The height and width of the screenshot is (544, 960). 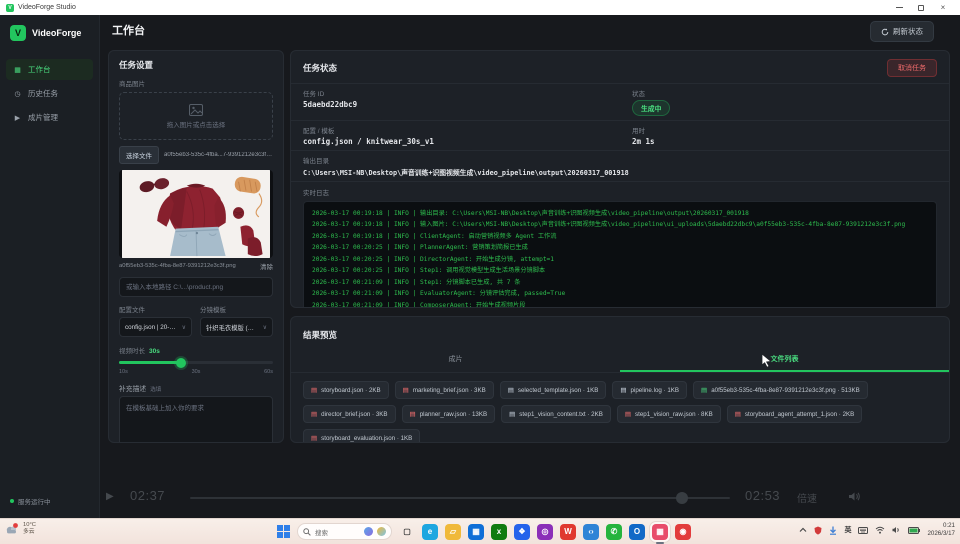 I want to click on nav-films: ▶ 成片管理, so click(x=49, y=117).